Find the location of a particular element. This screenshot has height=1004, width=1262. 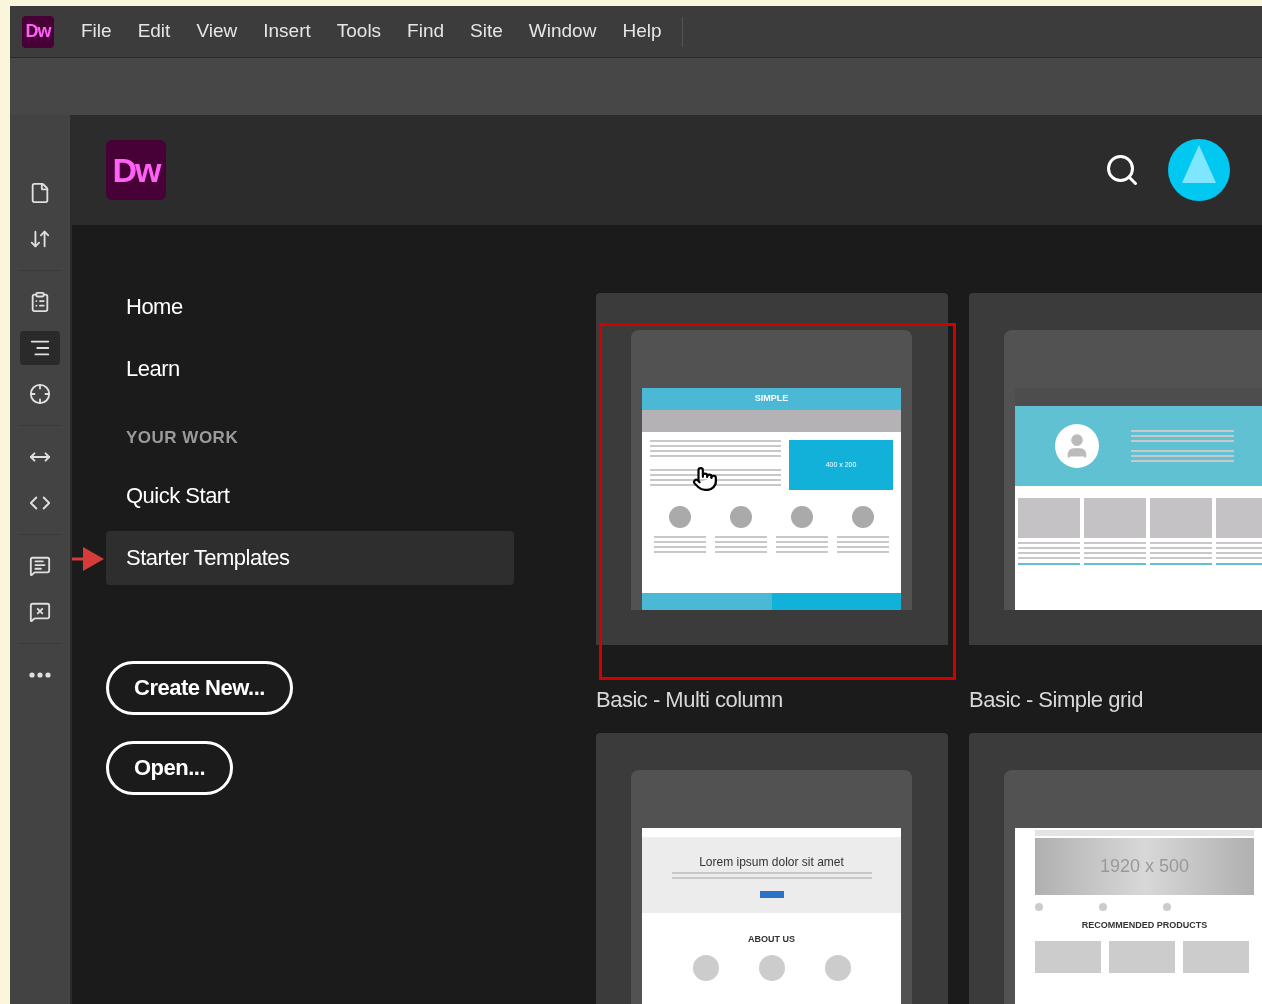

arrows-icon is located at coordinates (40, 239).